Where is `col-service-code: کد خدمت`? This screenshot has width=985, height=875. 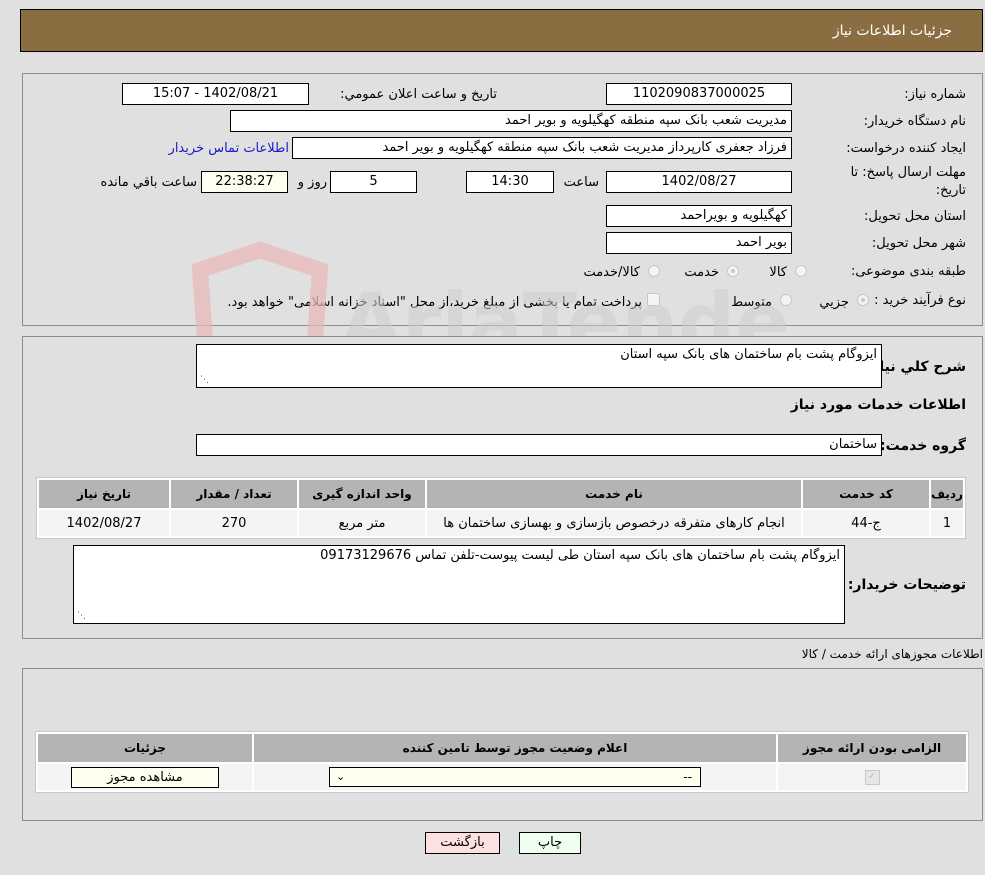 col-service-code: کد خدمت is located at coordinates (866, 494).